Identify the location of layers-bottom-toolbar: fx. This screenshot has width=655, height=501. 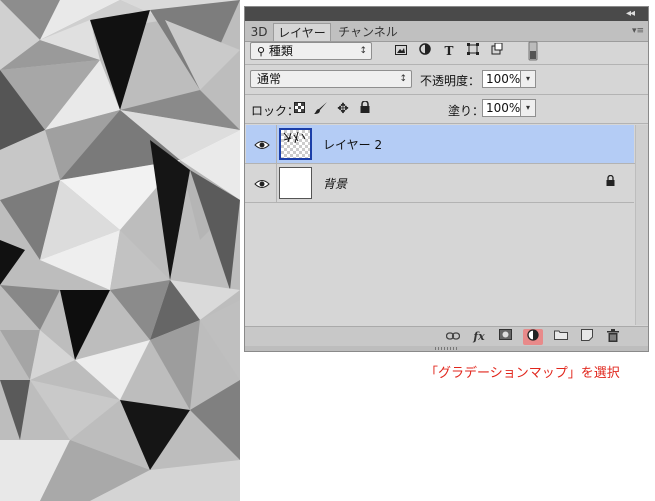
(446, 336).